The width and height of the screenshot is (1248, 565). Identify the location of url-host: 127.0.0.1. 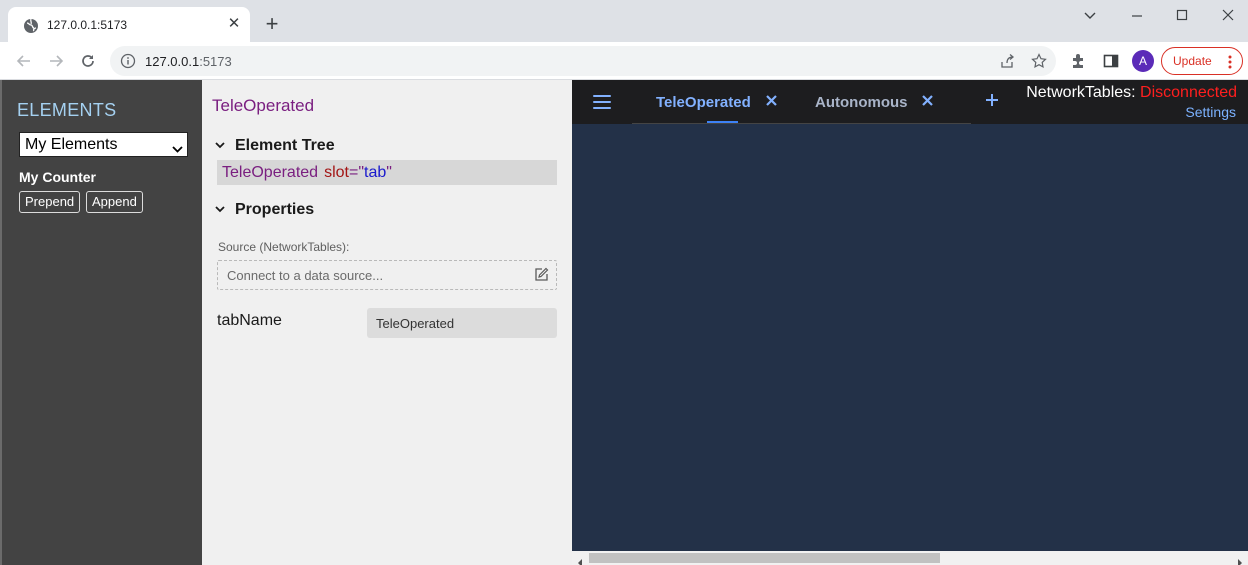
(172, 61).